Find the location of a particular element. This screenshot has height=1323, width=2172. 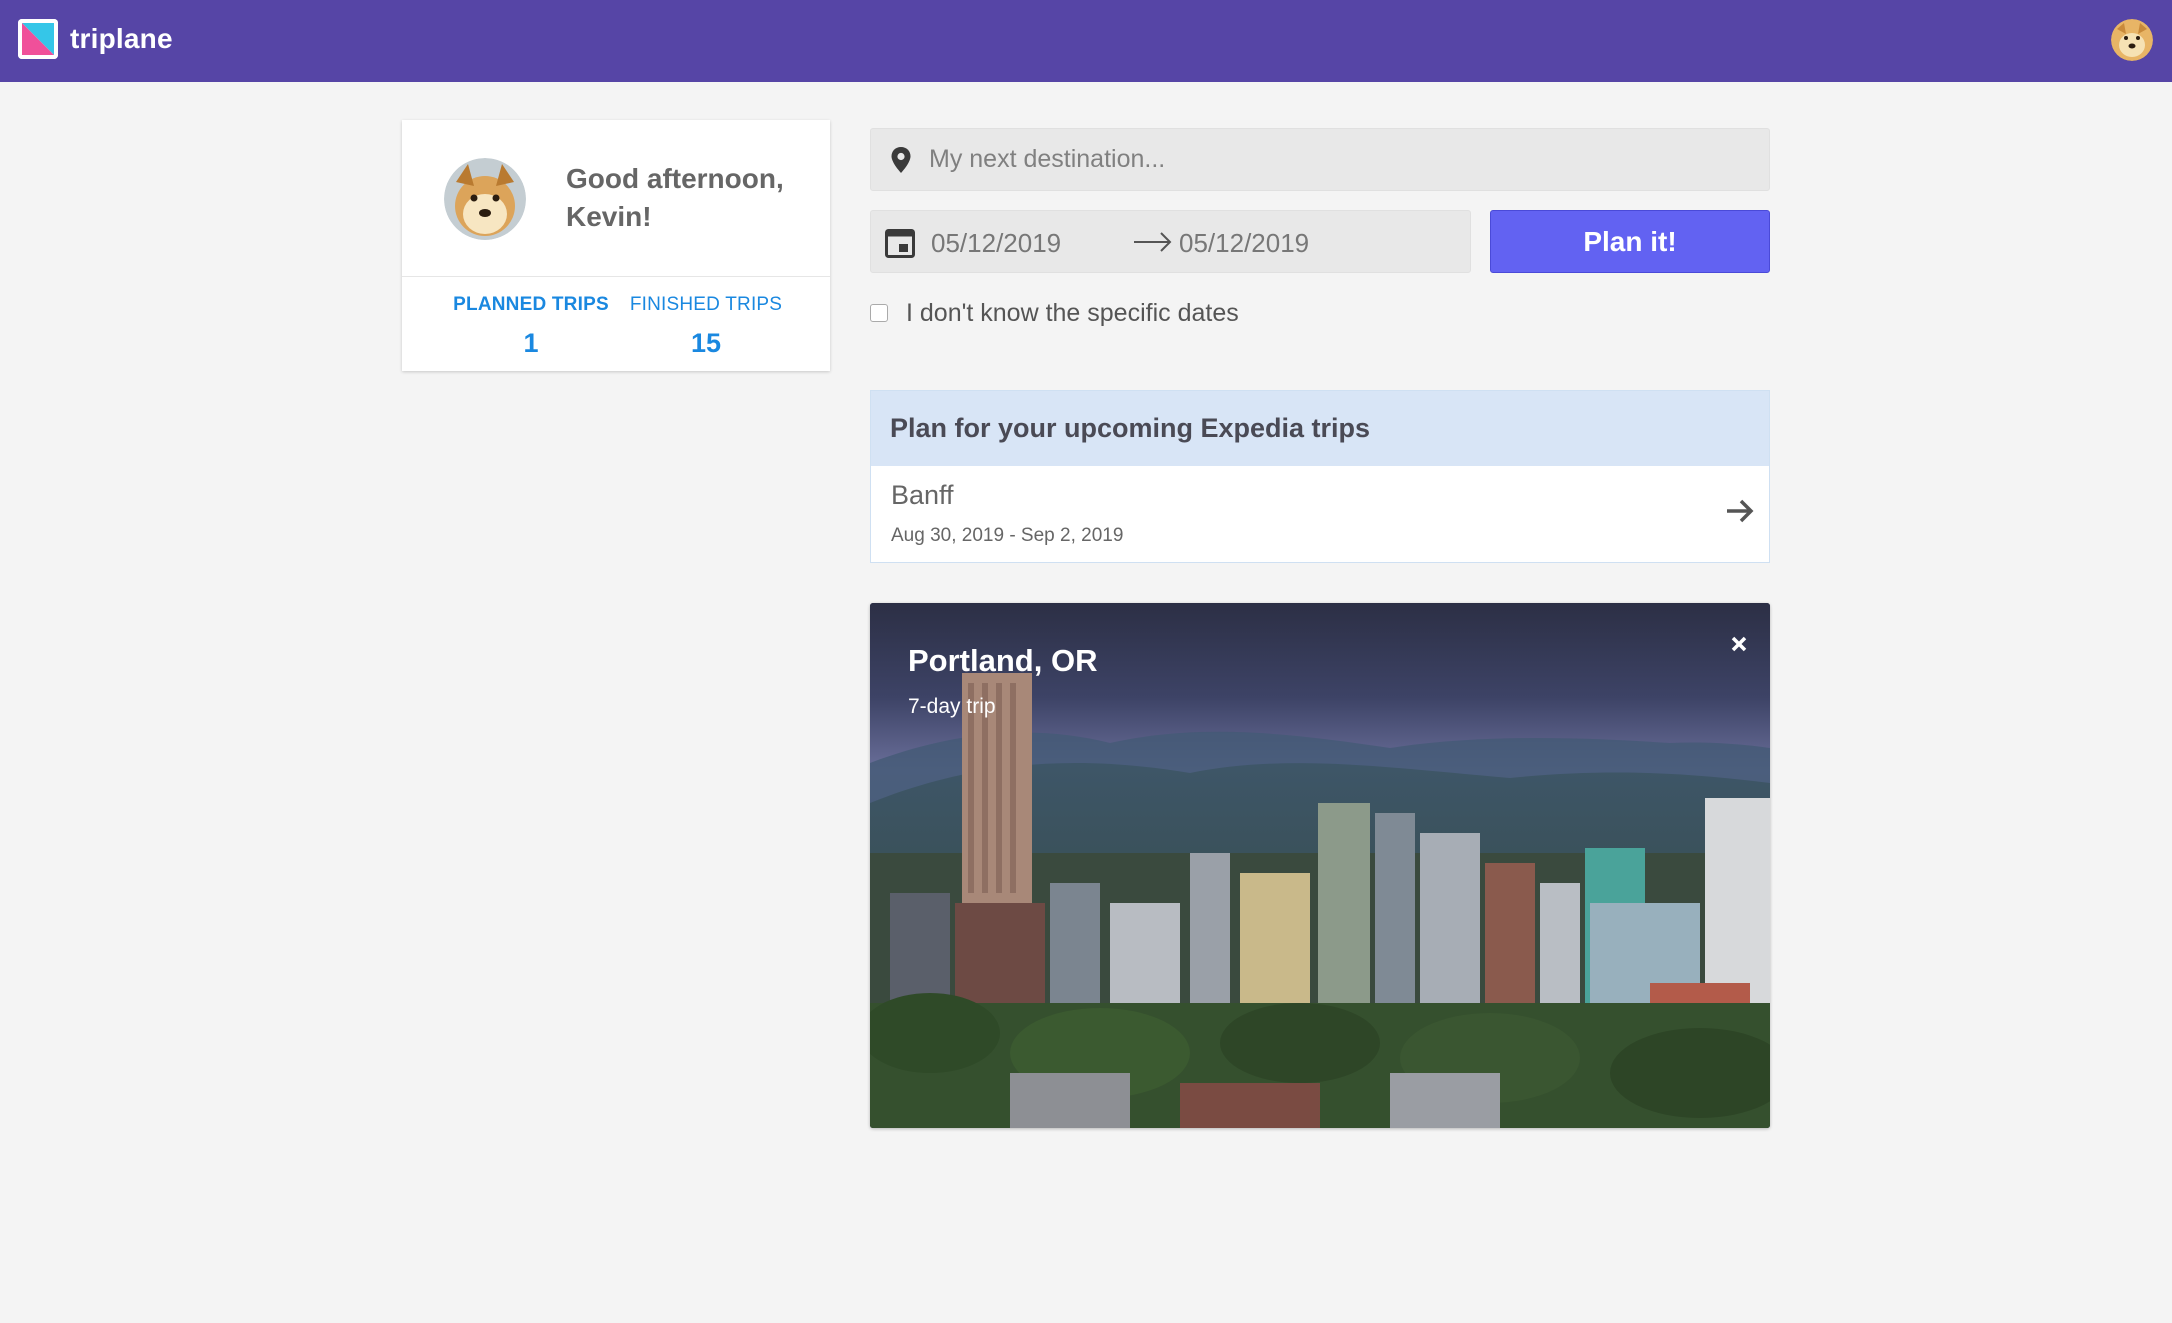

date-range-picker: 05/12/2019 05/12/2019 is located at coordinates (1170, 241).